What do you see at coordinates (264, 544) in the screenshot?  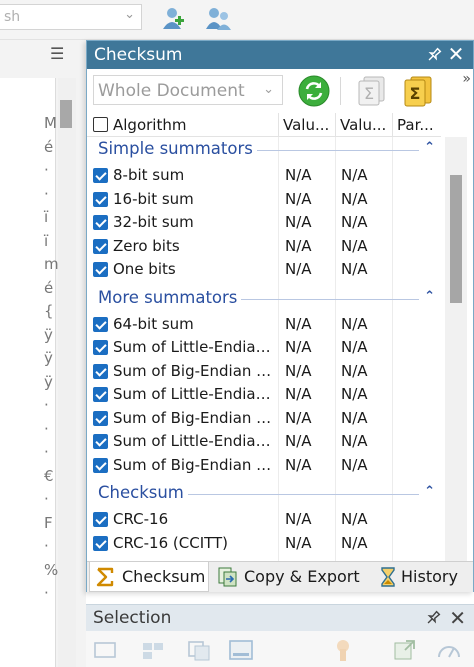 I see `table-row: CRC-16 (CCITT) N/A N/A` at bounding box center [264, 544].